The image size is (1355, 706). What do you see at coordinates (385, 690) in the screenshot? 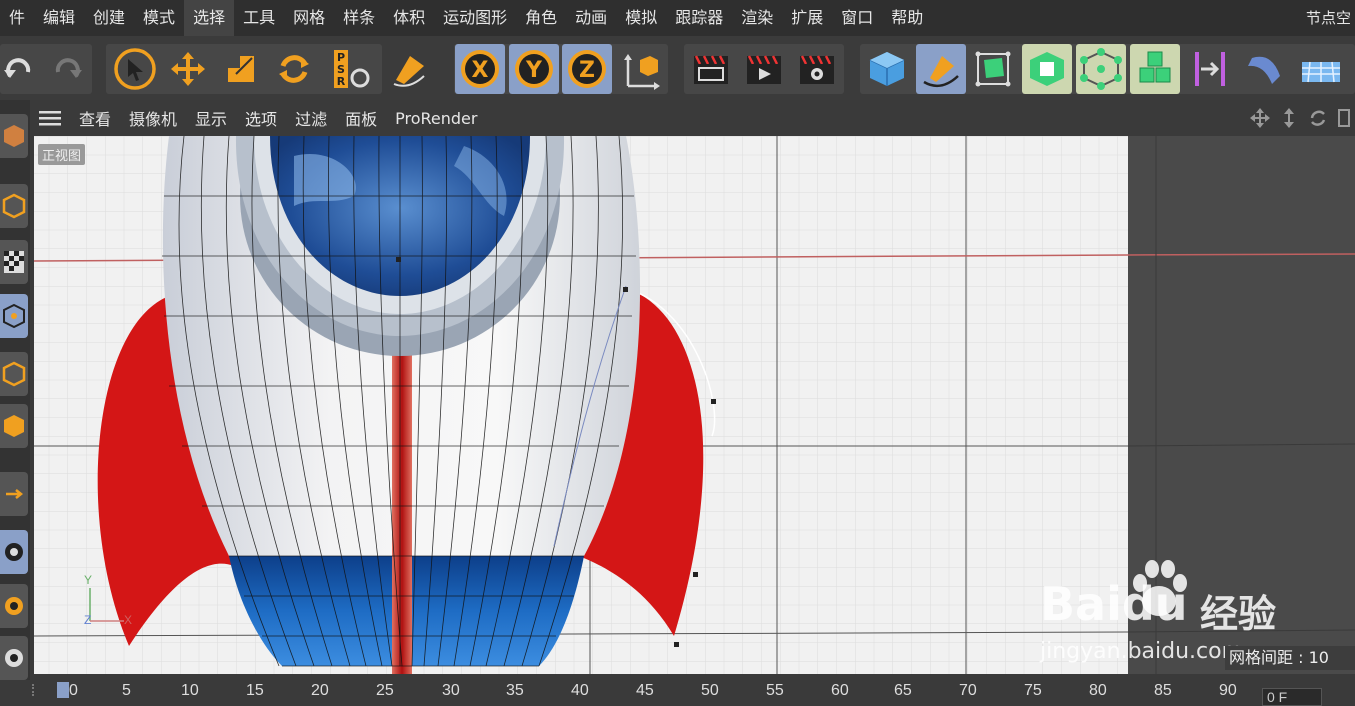
I see `tick-25: 25` at bounding box center [385, 690].